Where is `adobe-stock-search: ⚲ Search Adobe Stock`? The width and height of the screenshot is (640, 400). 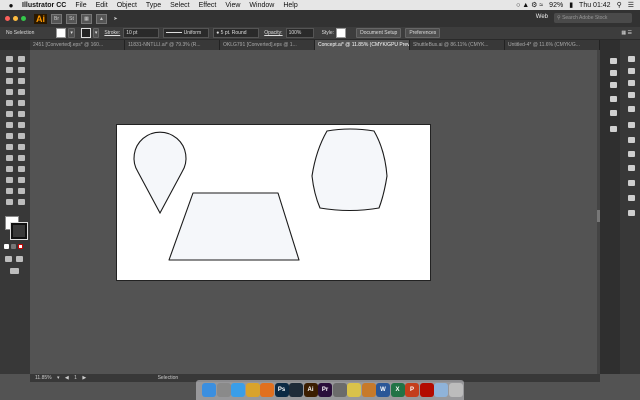 adobe-stock-search: ⚲ Search Adobe Stock is located at coordinates (593, 18).